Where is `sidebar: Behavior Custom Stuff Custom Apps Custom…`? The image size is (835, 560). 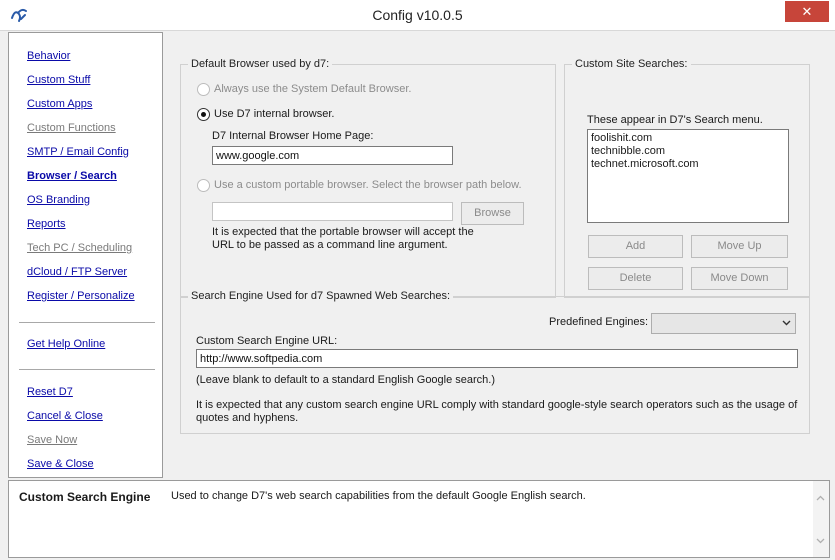 sidebar: Behavior Custom Stuff Custom Apps Custom… is located at coordinates (85, 255).